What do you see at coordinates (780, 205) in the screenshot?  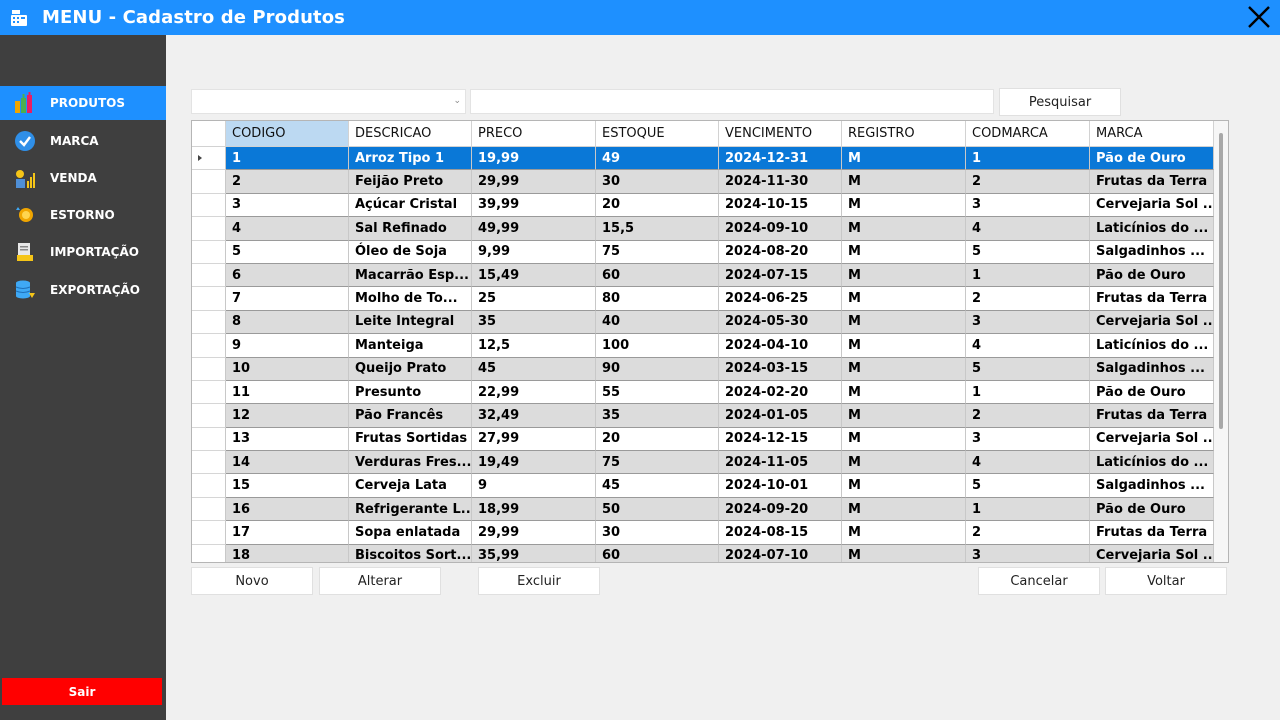 I see `table-cell: 2024-10-15` at bounding box center [780, 205].